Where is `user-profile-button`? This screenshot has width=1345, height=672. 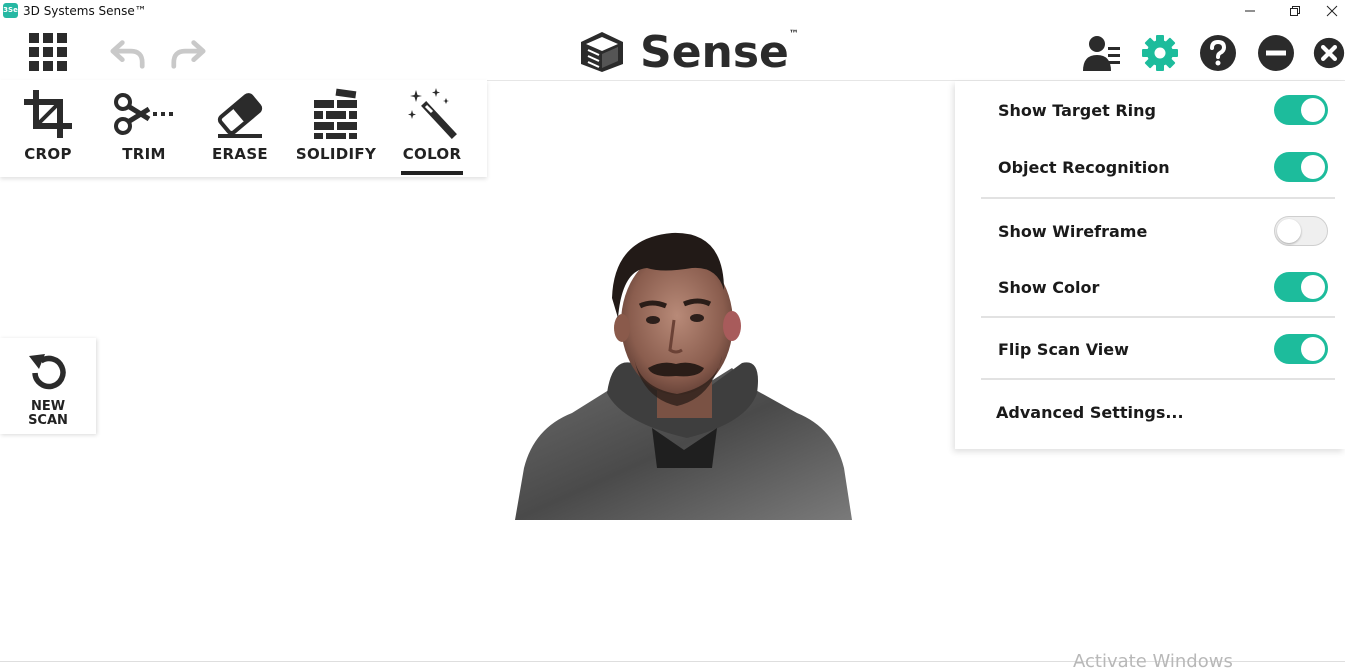 user-profile-button is located at coordinates (1102, 53).